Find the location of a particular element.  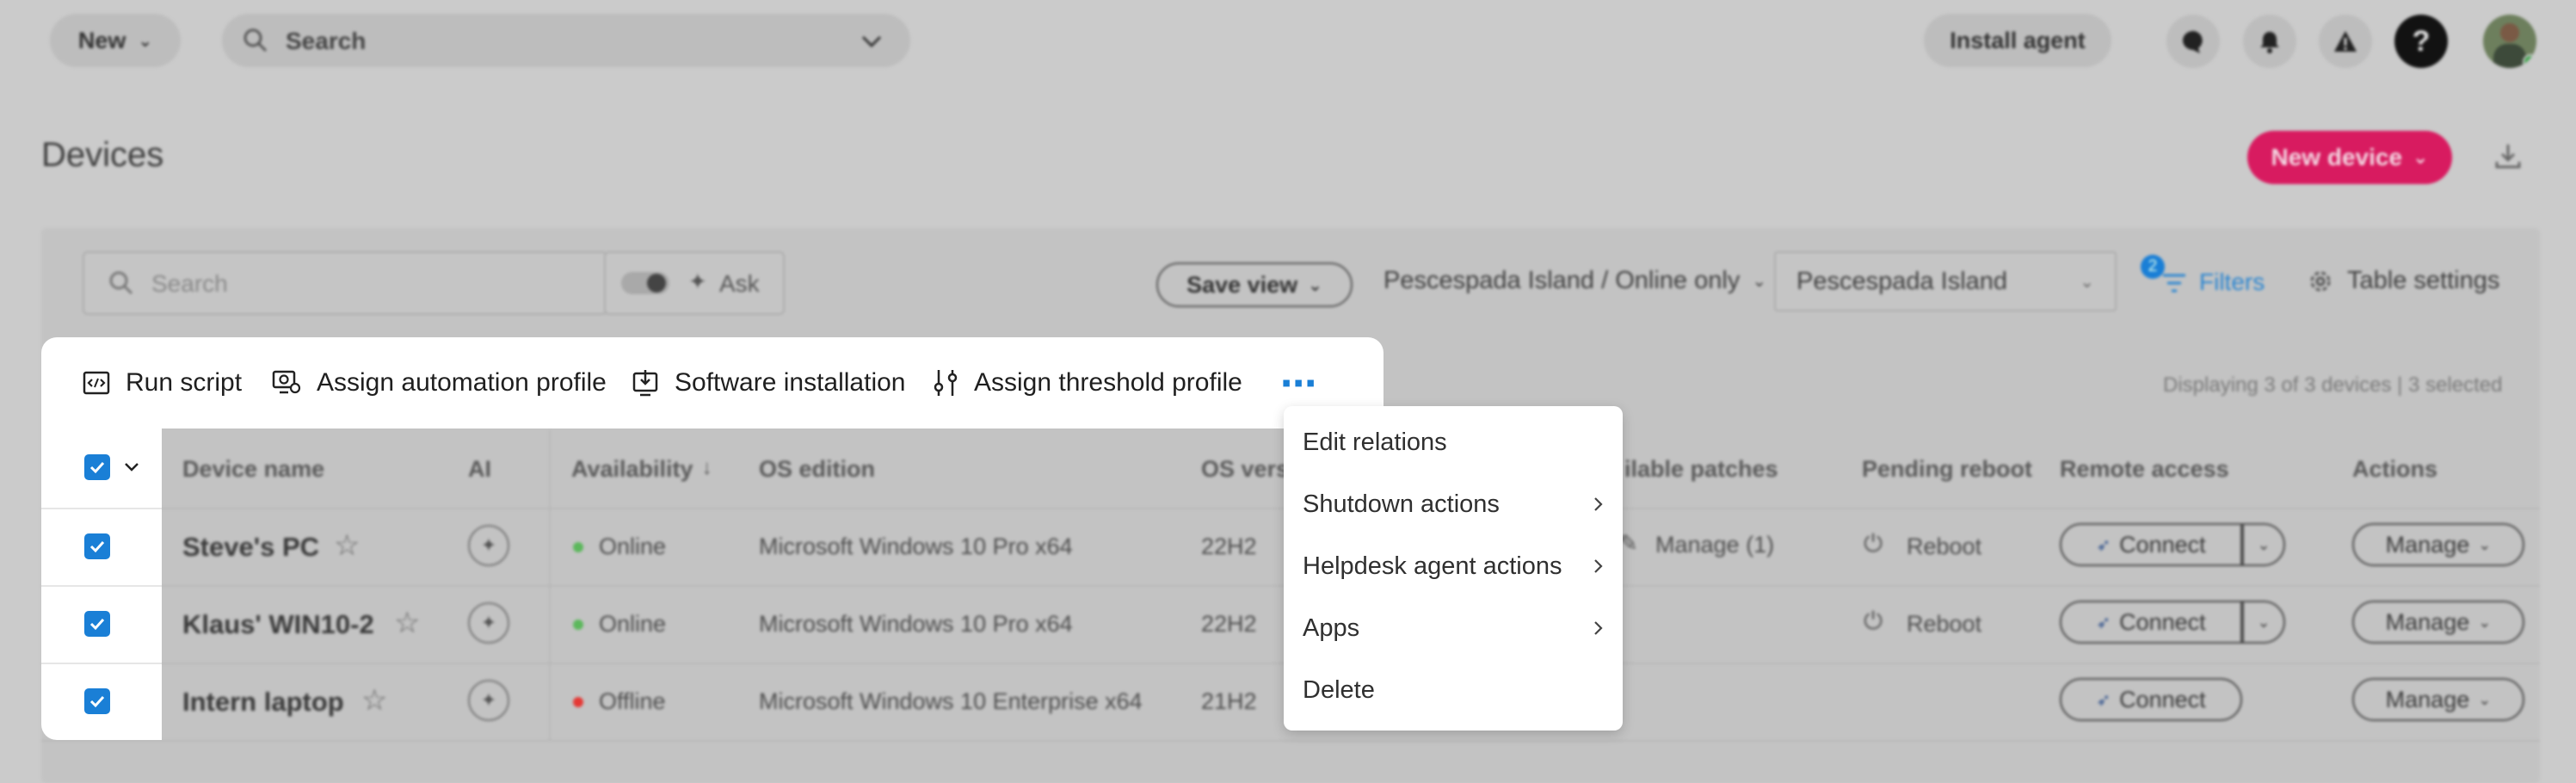

header-os-edition: OS edition is located at coordinates (817, 469).